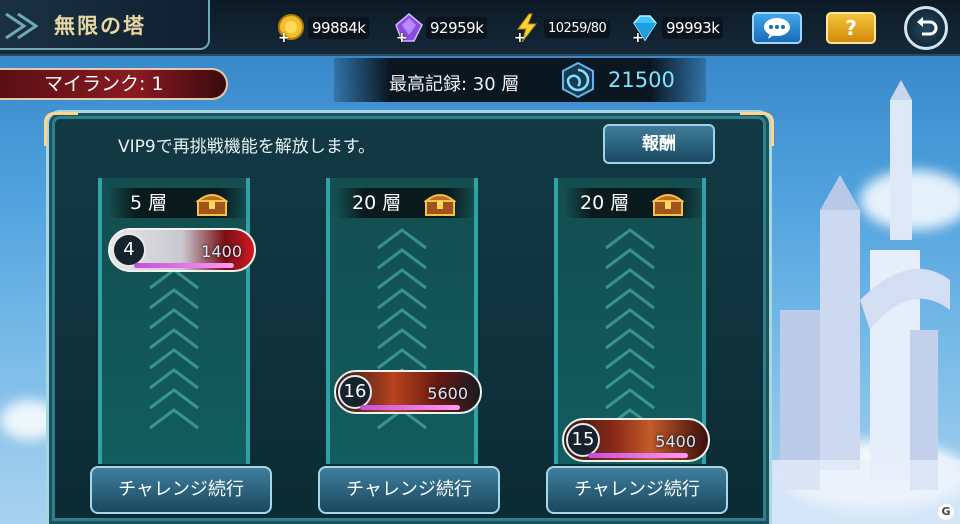  Describe the element at coordinates (527, 29) in the screenshot. I see `lightning-stamina-icon: +` at that location.